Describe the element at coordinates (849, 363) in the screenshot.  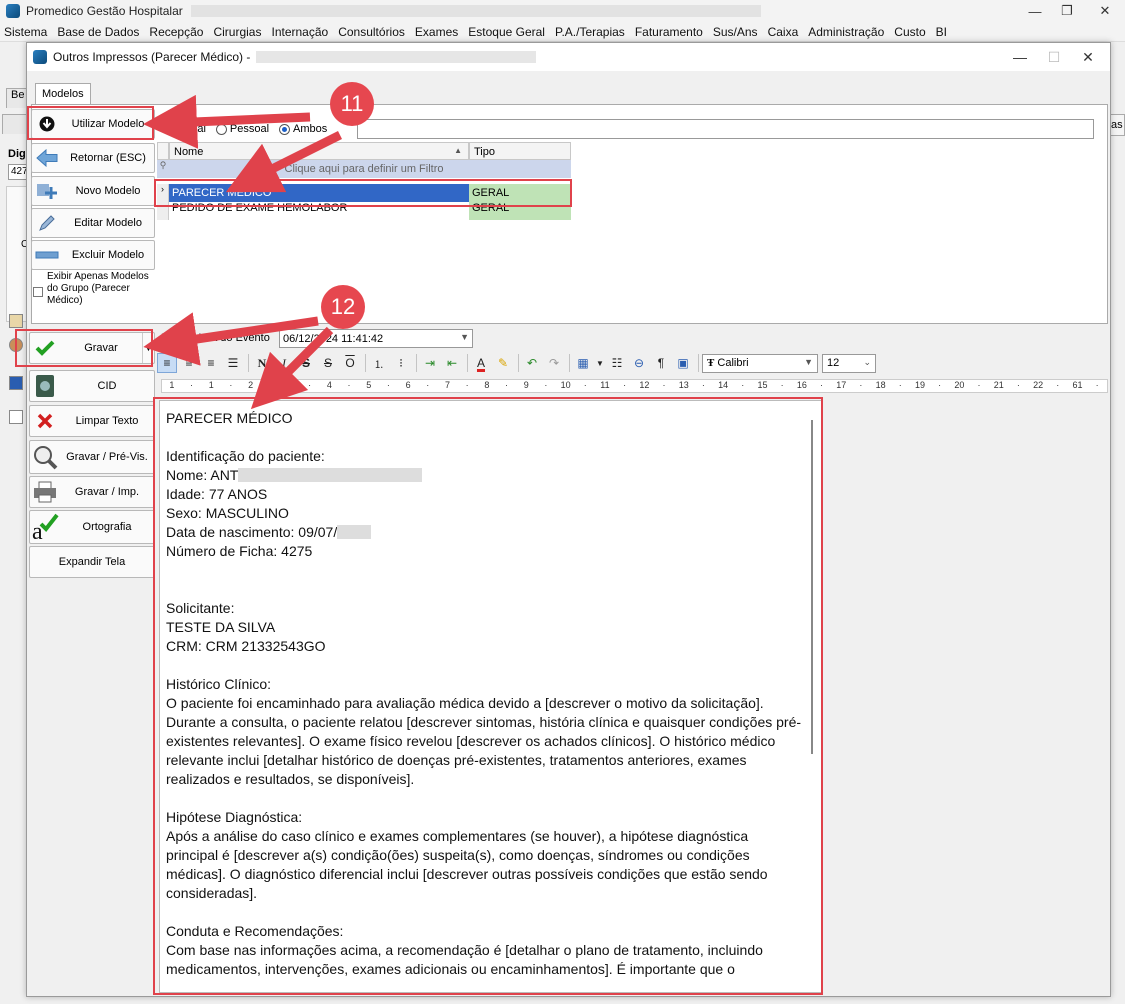
I see `font-size-select: 12 ⌄` at that location.